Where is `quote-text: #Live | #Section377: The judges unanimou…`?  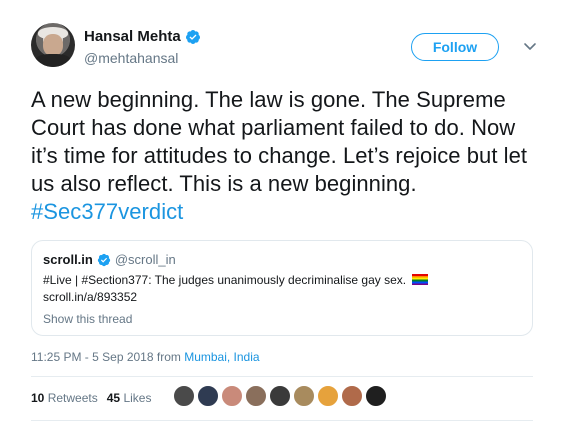
quote-text: #Live | #Section377: The judges unanimou… is located at coordinates (225, 280).